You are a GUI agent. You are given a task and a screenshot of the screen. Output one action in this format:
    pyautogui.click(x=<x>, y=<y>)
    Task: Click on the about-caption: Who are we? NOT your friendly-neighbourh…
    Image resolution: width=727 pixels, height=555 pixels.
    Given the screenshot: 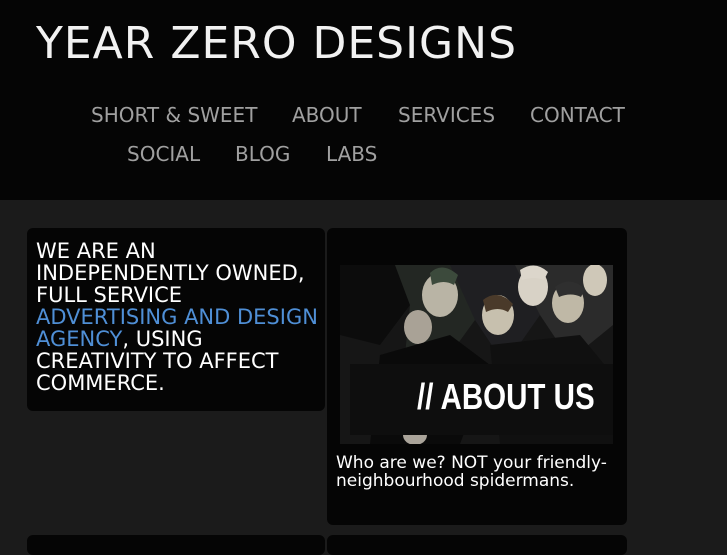 What is the action you would take?
    pyautogui.click(x=471, y=472)
    